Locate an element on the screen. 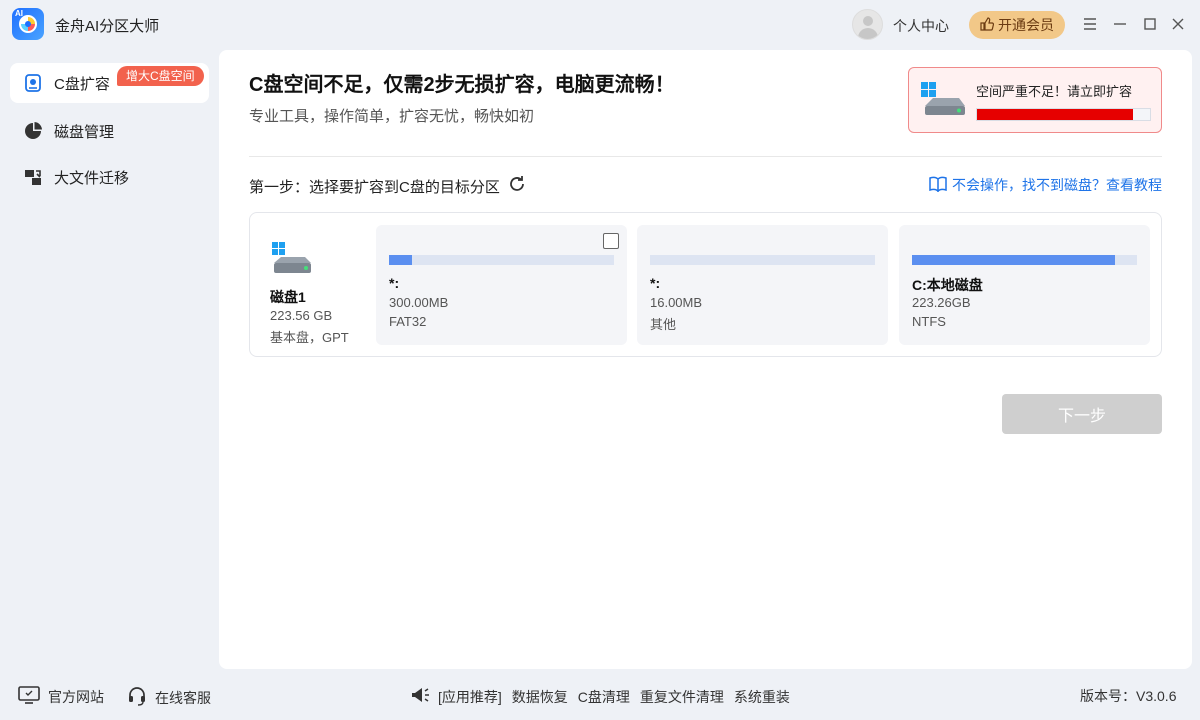 Image resolution: width=1200 pixels, height=720 pixels. version-label: 版本号：V3.0.6 is located at coordinates (1128, 696).